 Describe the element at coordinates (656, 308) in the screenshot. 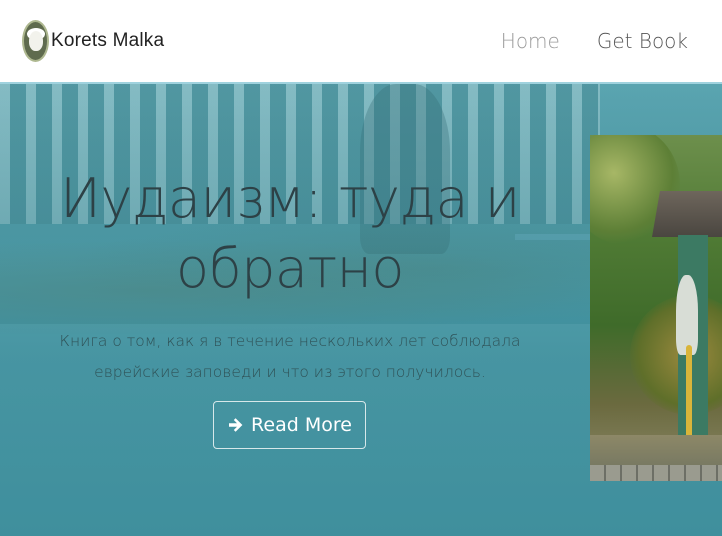

I see `hero-photo` at that location.